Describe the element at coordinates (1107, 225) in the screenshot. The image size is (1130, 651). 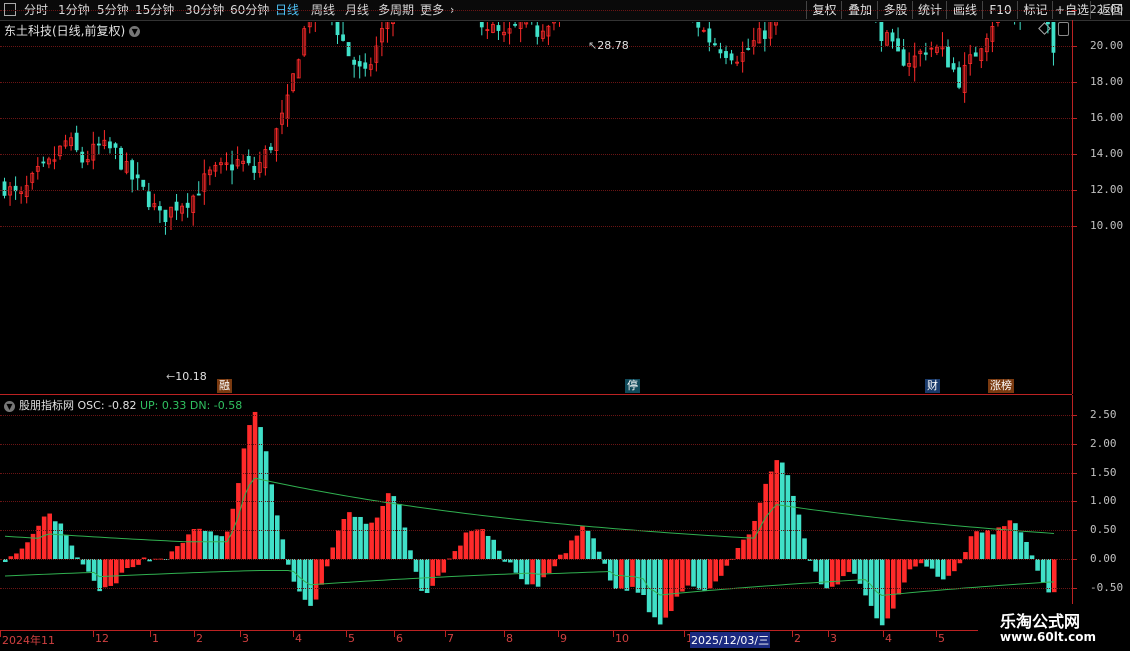
I see `price-tick-label: 10.00` at that location.